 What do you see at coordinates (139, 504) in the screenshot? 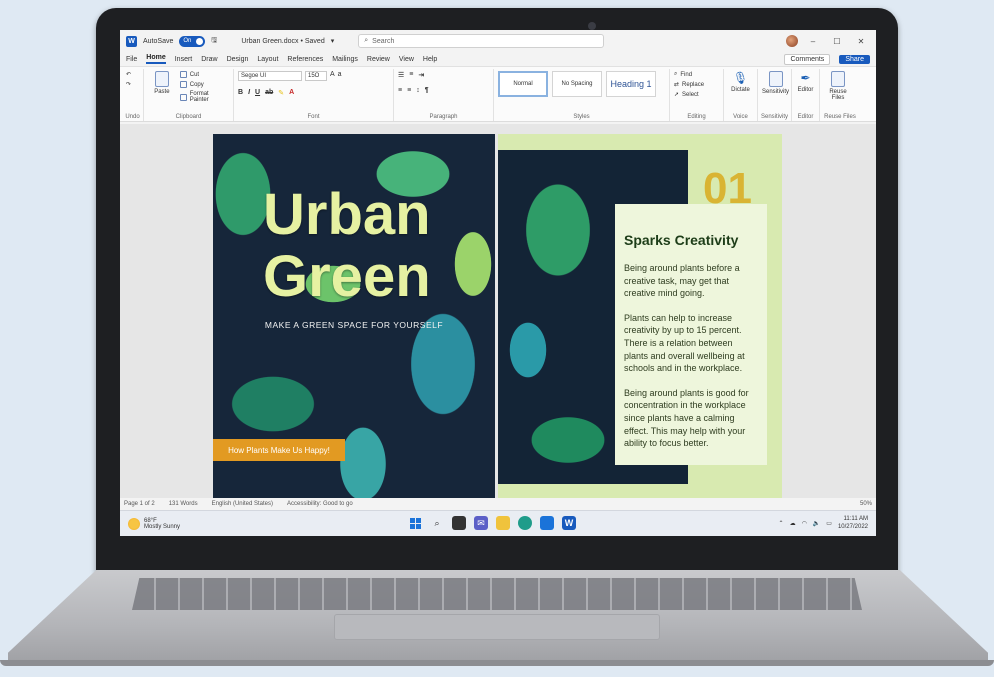
I see `page-count: Page 1 of 2` at bounding box center [139, 504].